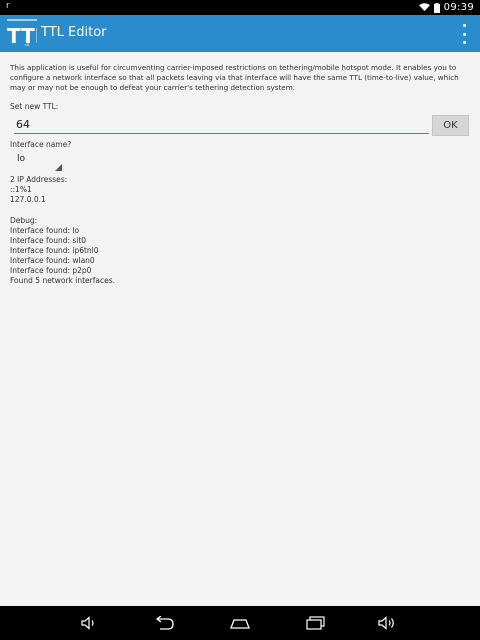 This screenshot has width=480, height=640. I want to click on ip-address: 127.0.0.1, so click(28, 199).